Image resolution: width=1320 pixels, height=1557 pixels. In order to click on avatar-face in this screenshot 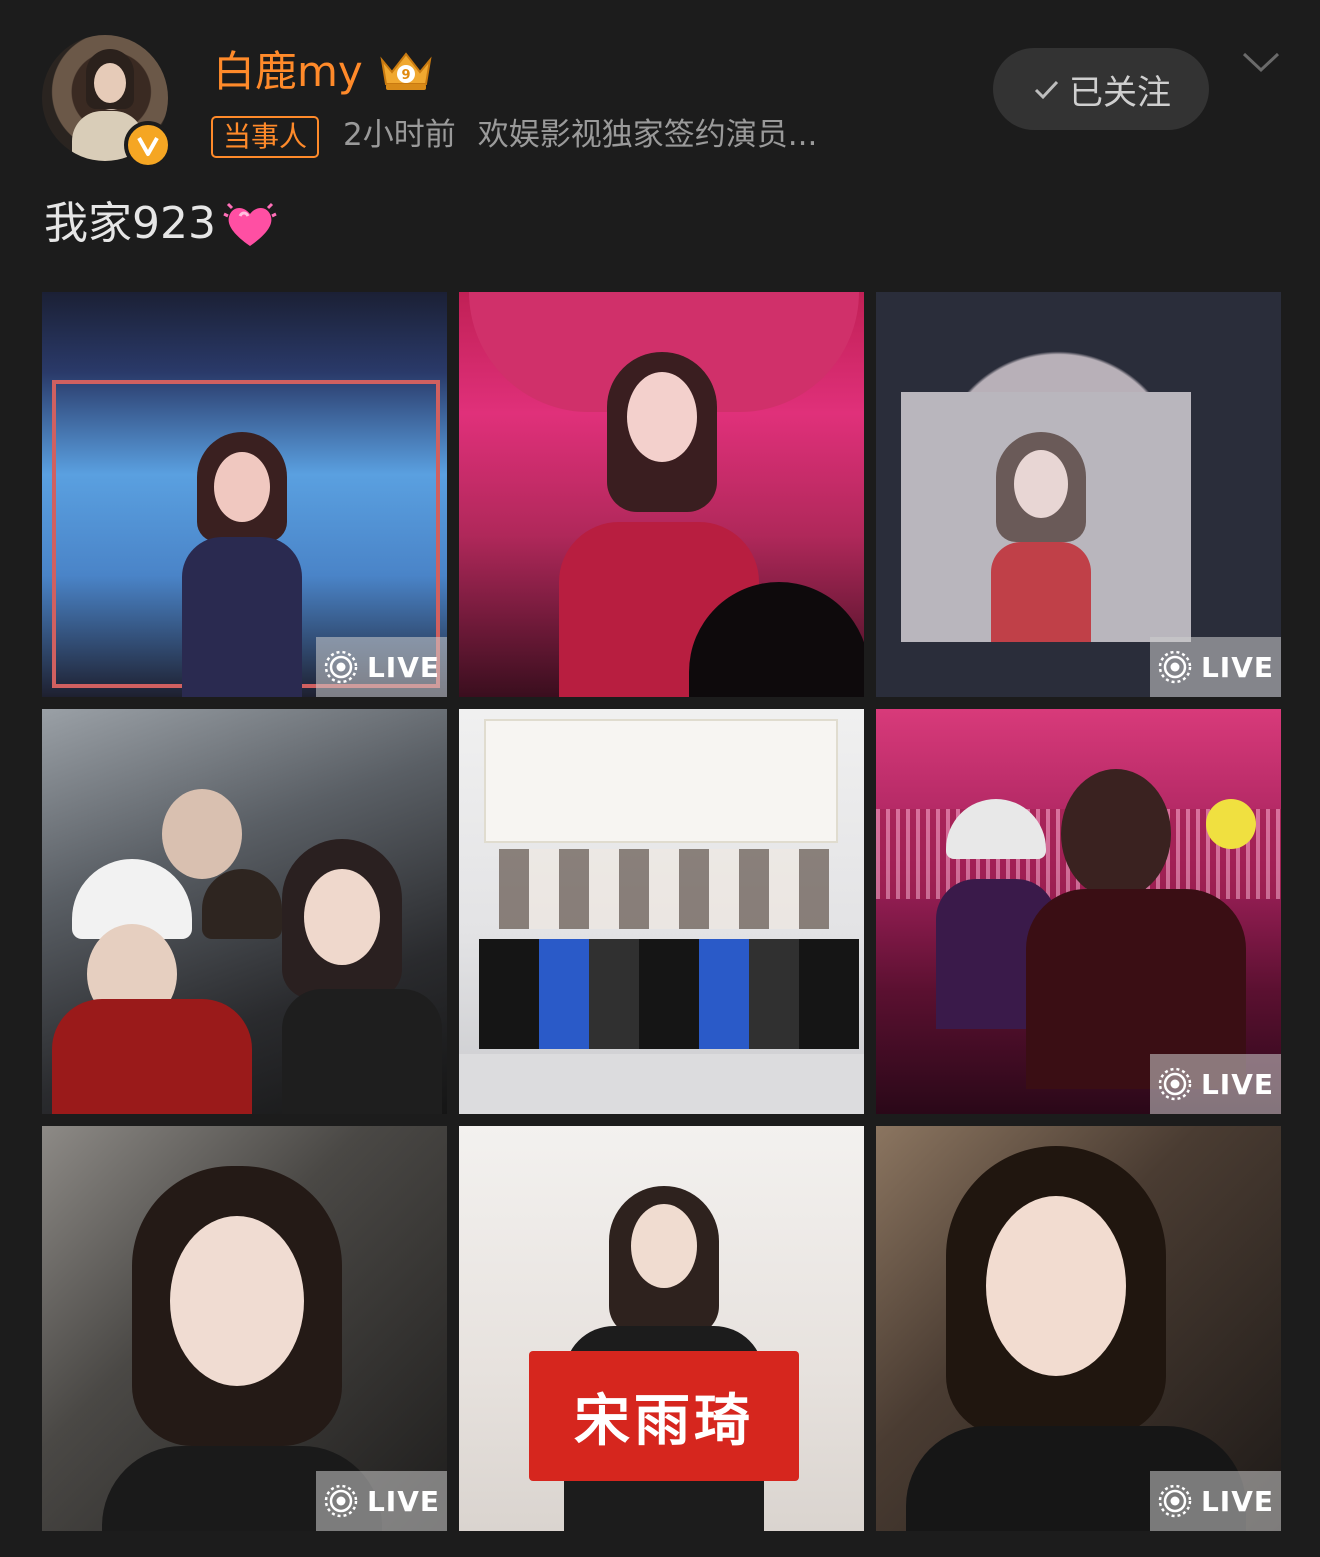, I will do `click(110, 83)`.